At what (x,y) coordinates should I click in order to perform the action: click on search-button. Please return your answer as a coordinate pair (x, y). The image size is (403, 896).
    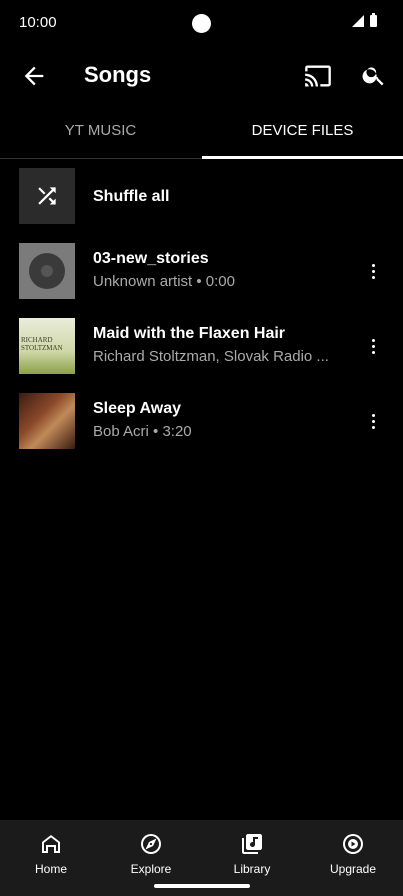
    Looking at the image, I should click on (374, 75).